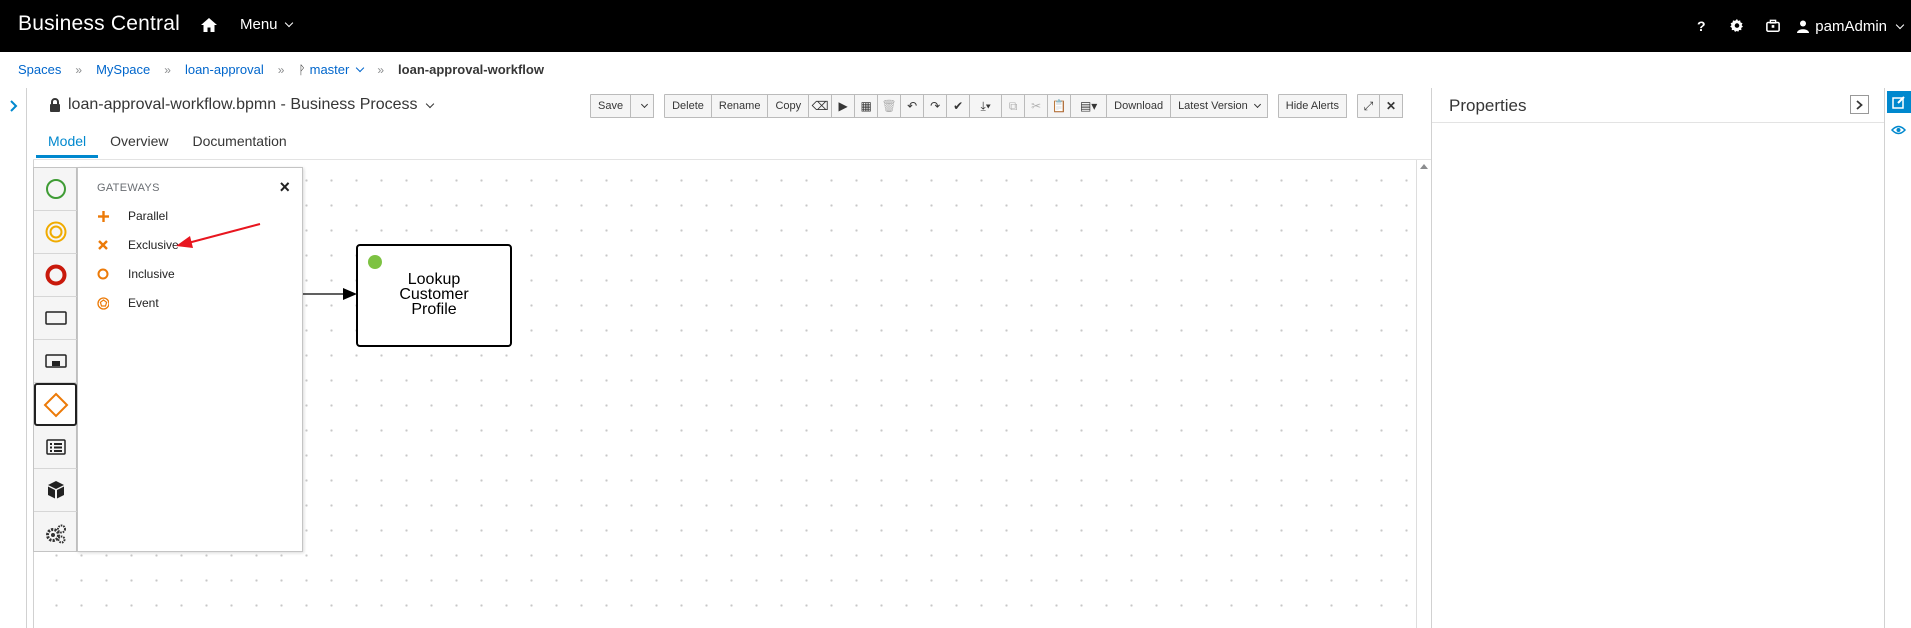 The height and width of the screenshot is (628, 1911). Describe the element at coordinates (1899, 102) in the screenshot. I see `edit-icon` at that location.